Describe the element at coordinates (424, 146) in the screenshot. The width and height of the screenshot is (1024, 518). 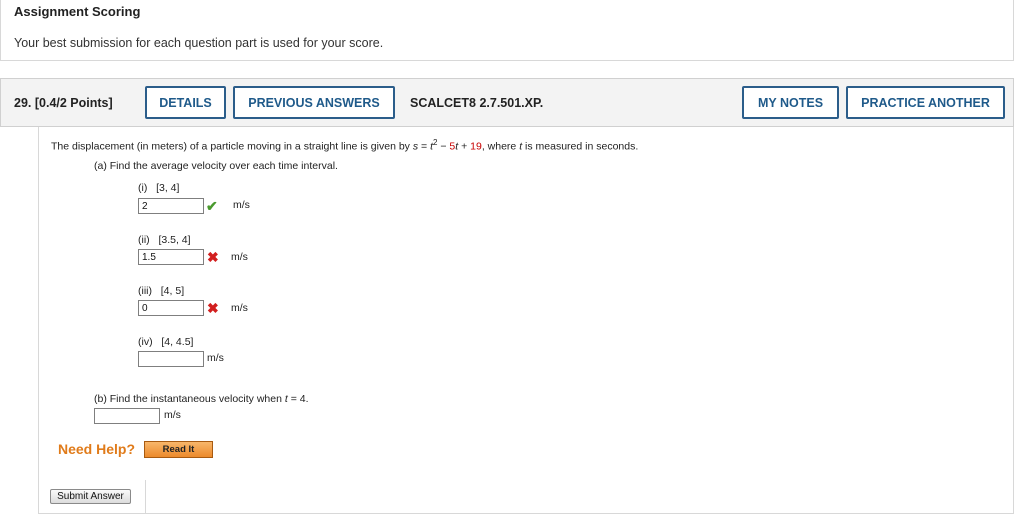
I see `equals-sign: =` at that location.